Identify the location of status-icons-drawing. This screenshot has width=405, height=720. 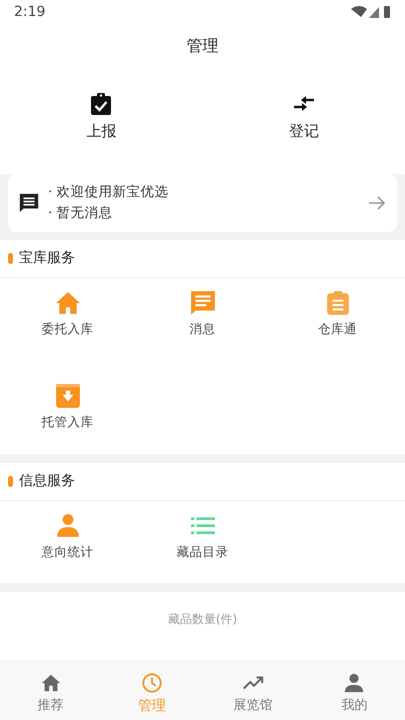
(371, 12).